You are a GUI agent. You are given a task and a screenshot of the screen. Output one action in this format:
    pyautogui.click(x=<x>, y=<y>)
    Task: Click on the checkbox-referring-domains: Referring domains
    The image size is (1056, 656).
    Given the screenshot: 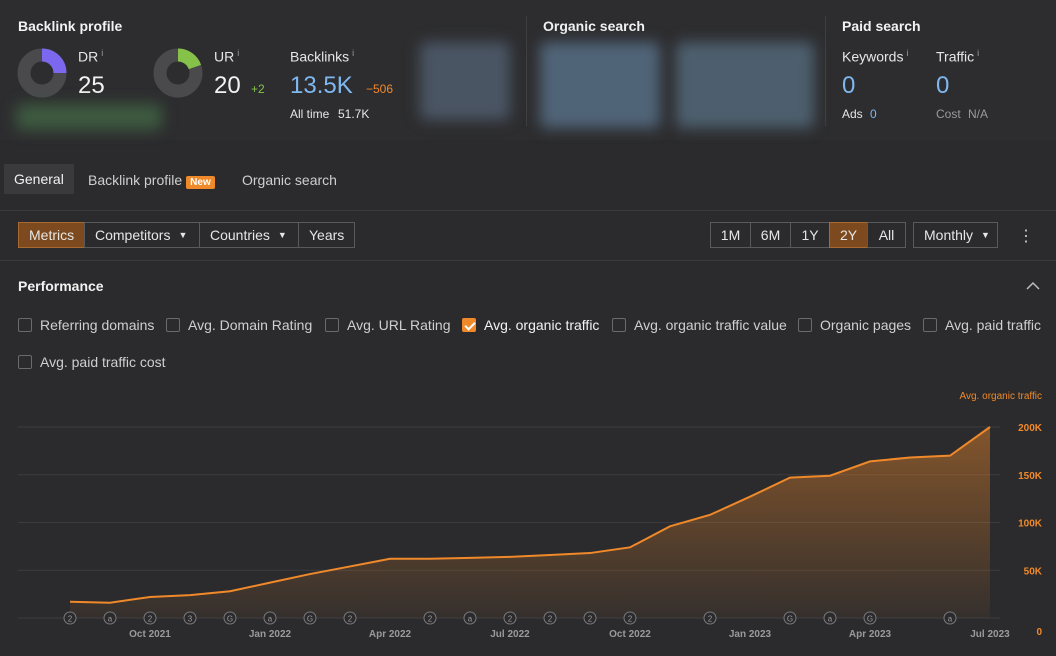 What is the action you would take?
    pyautogui.click(x=86, y=325)
    